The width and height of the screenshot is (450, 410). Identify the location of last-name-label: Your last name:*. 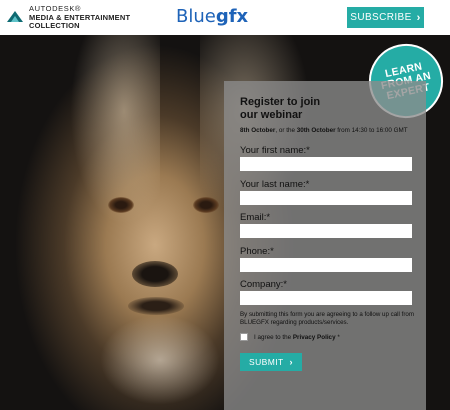
(275, 184).